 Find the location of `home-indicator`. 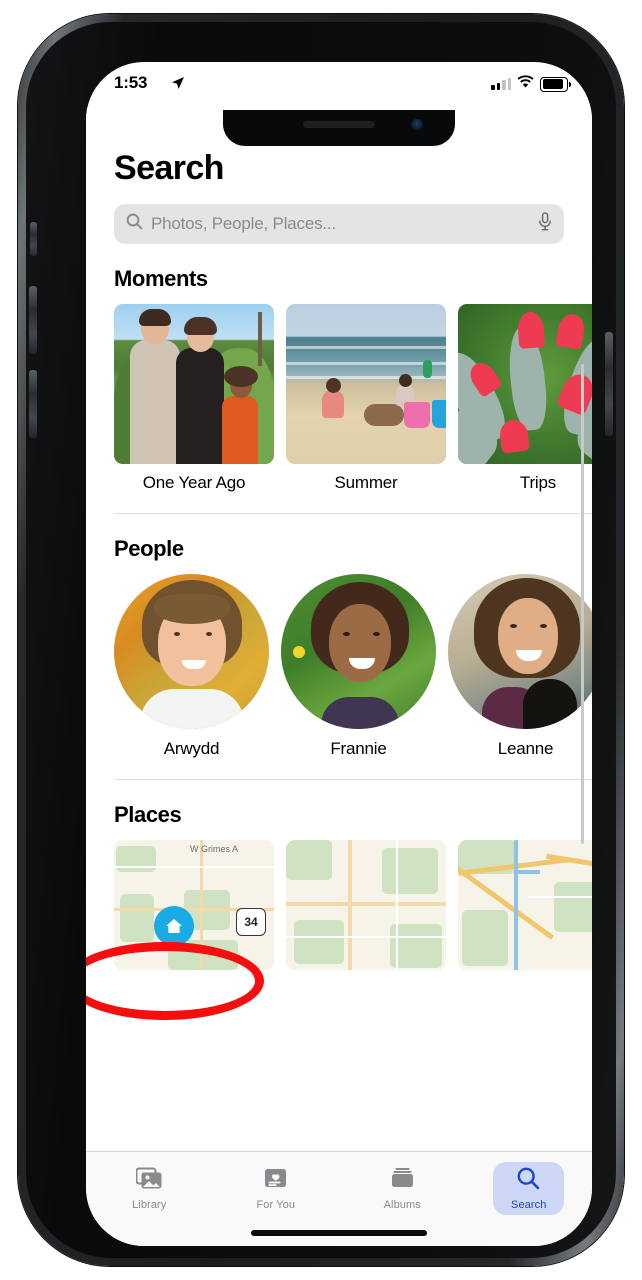

home-indicator is located at coordinates (339, 1233).